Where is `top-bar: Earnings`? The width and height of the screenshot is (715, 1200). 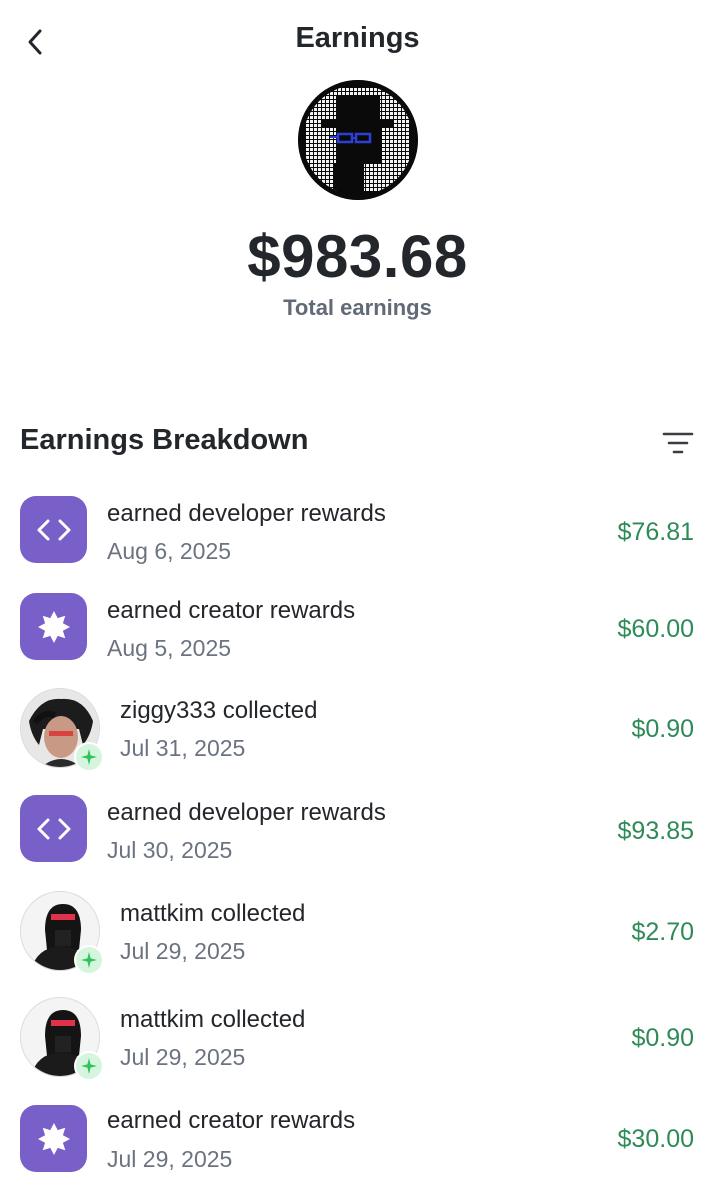
top-bar: Earnings is located at coordinates (357, 41).